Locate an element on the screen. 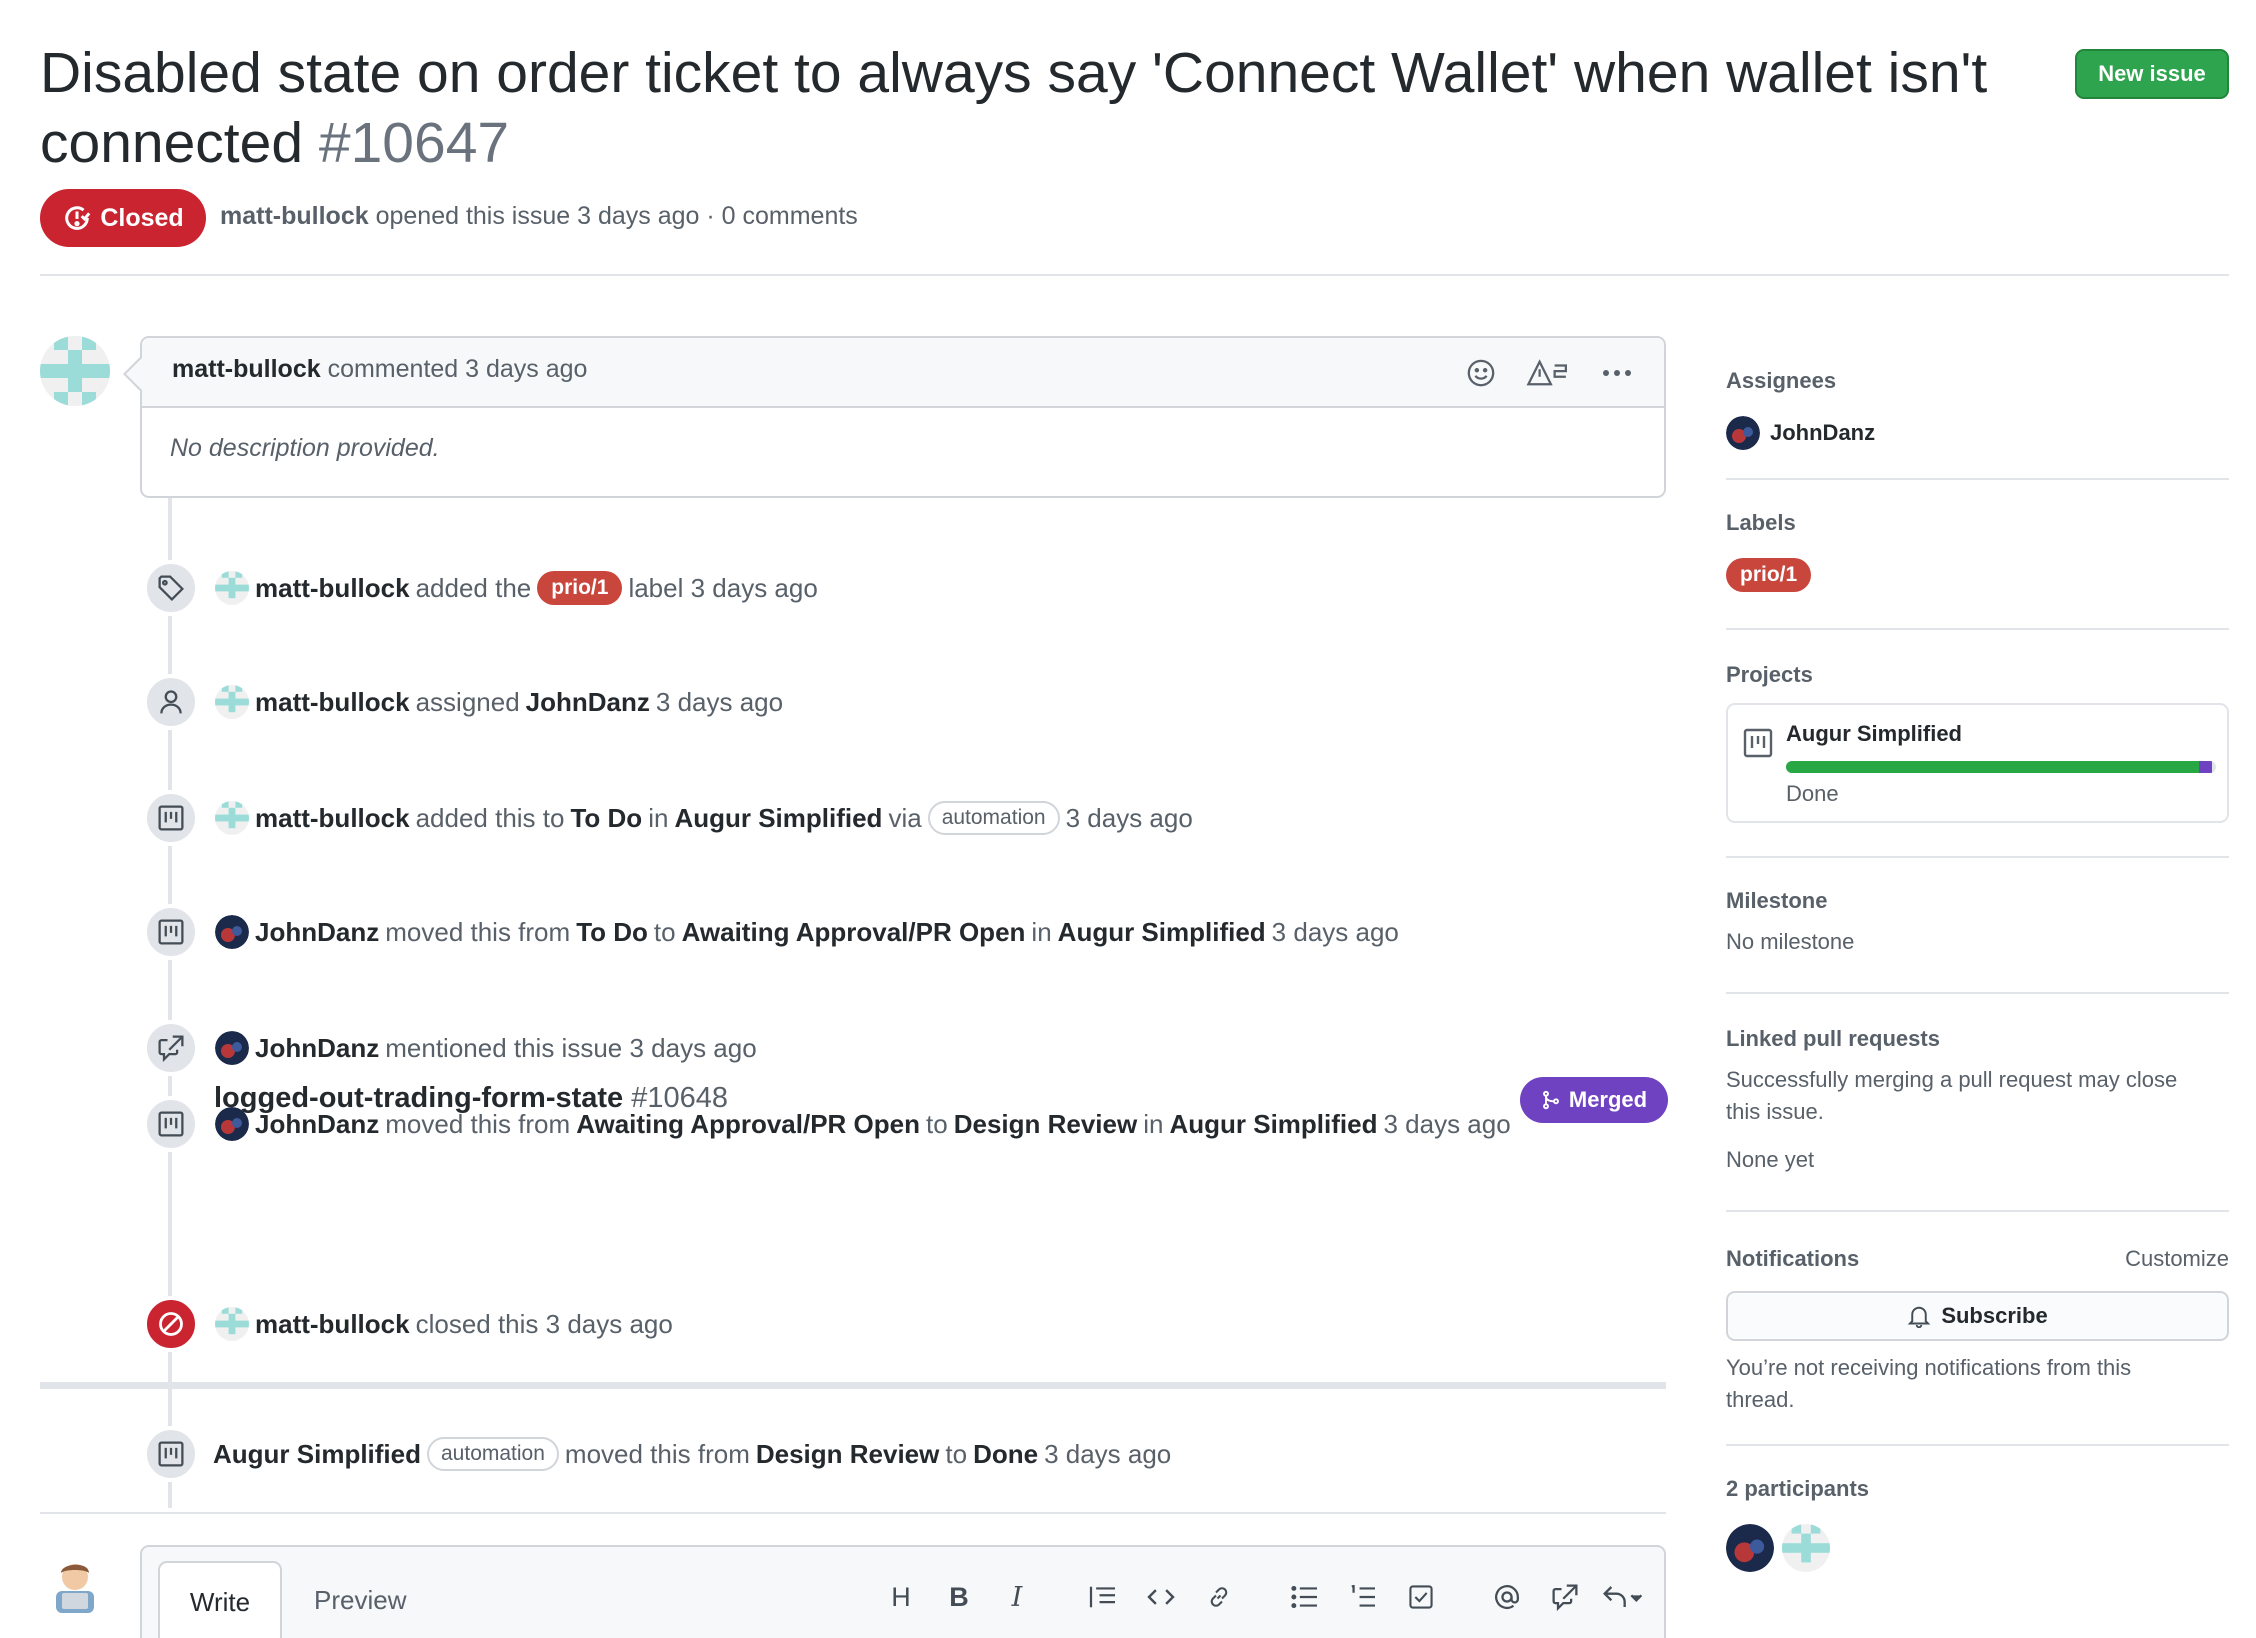 This screenshot has height=1638, width=2256. comment-header: matt-bullock commented 3 days ago is located at coordinates (903, 373).